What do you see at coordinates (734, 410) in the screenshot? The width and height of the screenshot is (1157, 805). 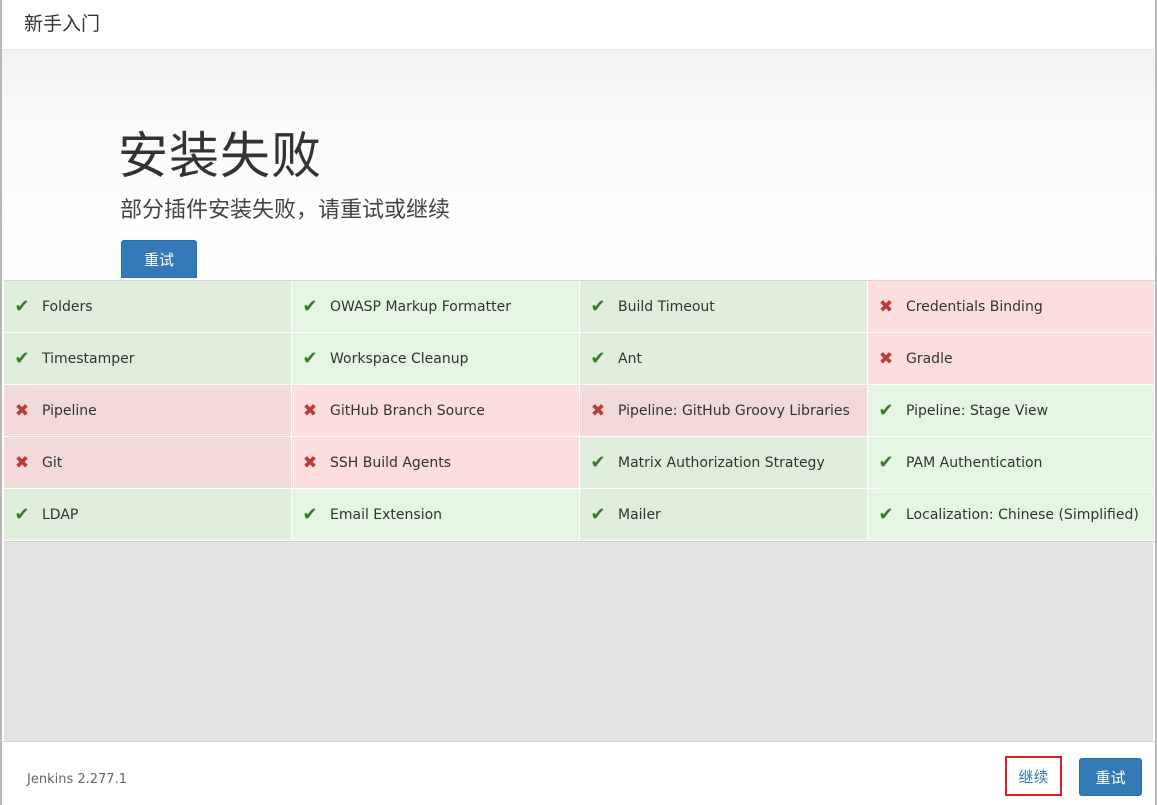 I see `plugin-name: Pipeline: GitHub Groovy Libraries` at bounding box center [734, 410].